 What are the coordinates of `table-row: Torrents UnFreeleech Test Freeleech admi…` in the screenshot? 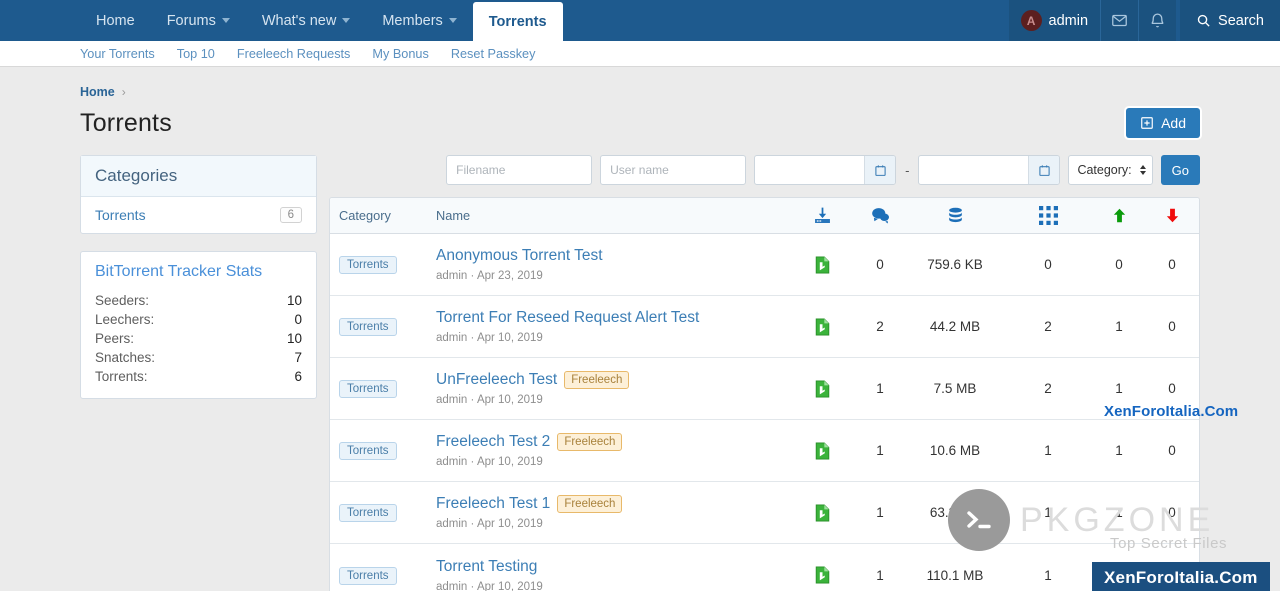 It's located at (764, 389).